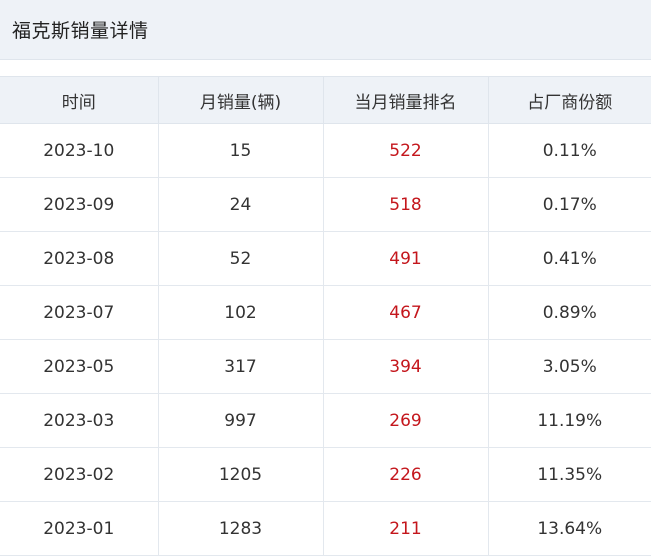 The height and width of the screenshot is (556, 651). I want to click on cell-rank: 518, so click(406, 204).